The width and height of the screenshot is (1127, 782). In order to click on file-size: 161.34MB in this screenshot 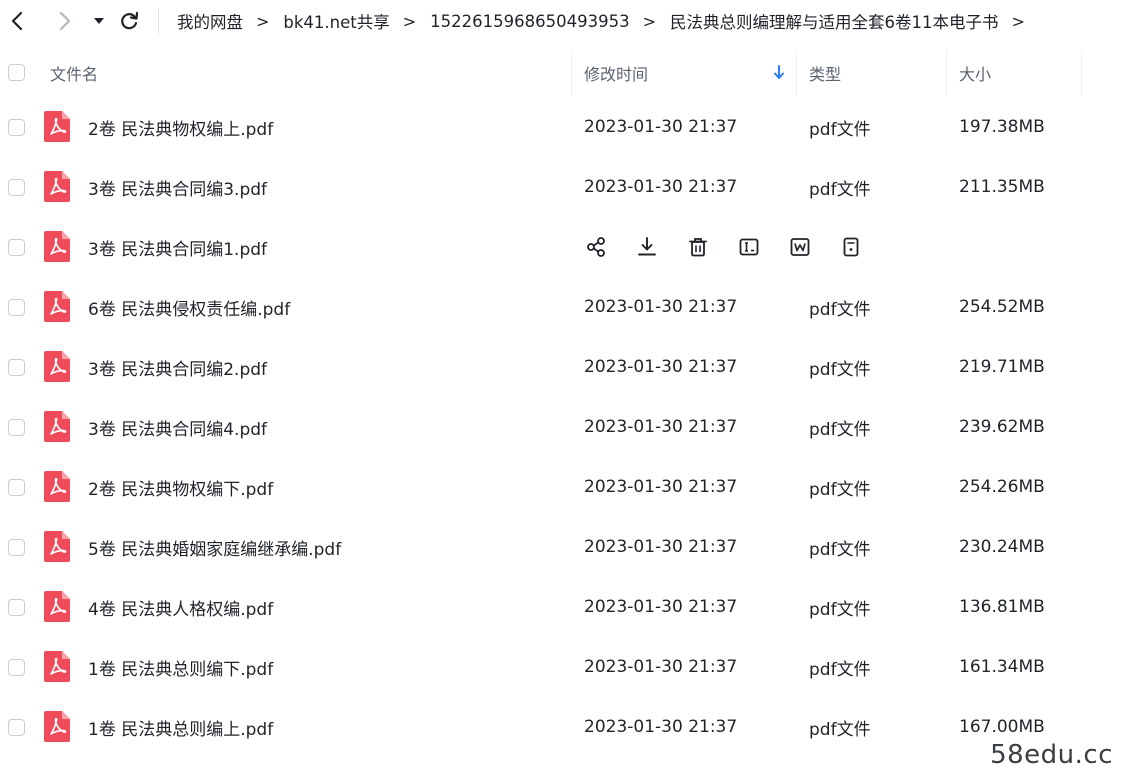, I will do `click(1002, 667)`.